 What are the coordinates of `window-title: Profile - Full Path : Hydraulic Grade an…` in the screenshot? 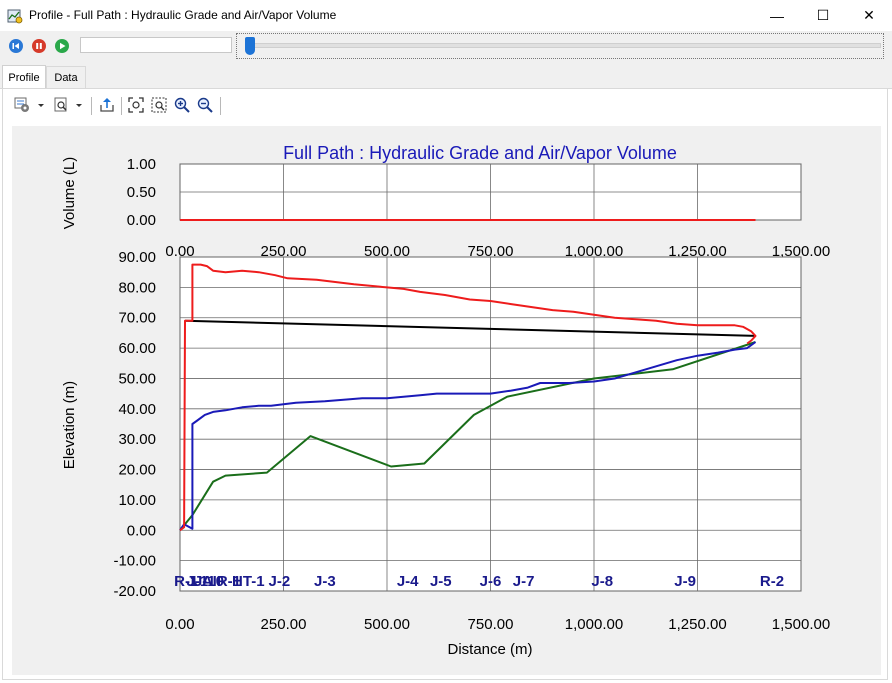 It's located at (183, 15).